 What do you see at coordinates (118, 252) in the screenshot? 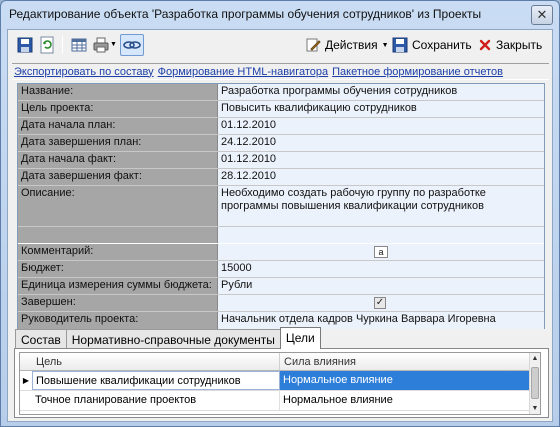
I see `property-label: Комментарий:` at bounding box center [118, 252].